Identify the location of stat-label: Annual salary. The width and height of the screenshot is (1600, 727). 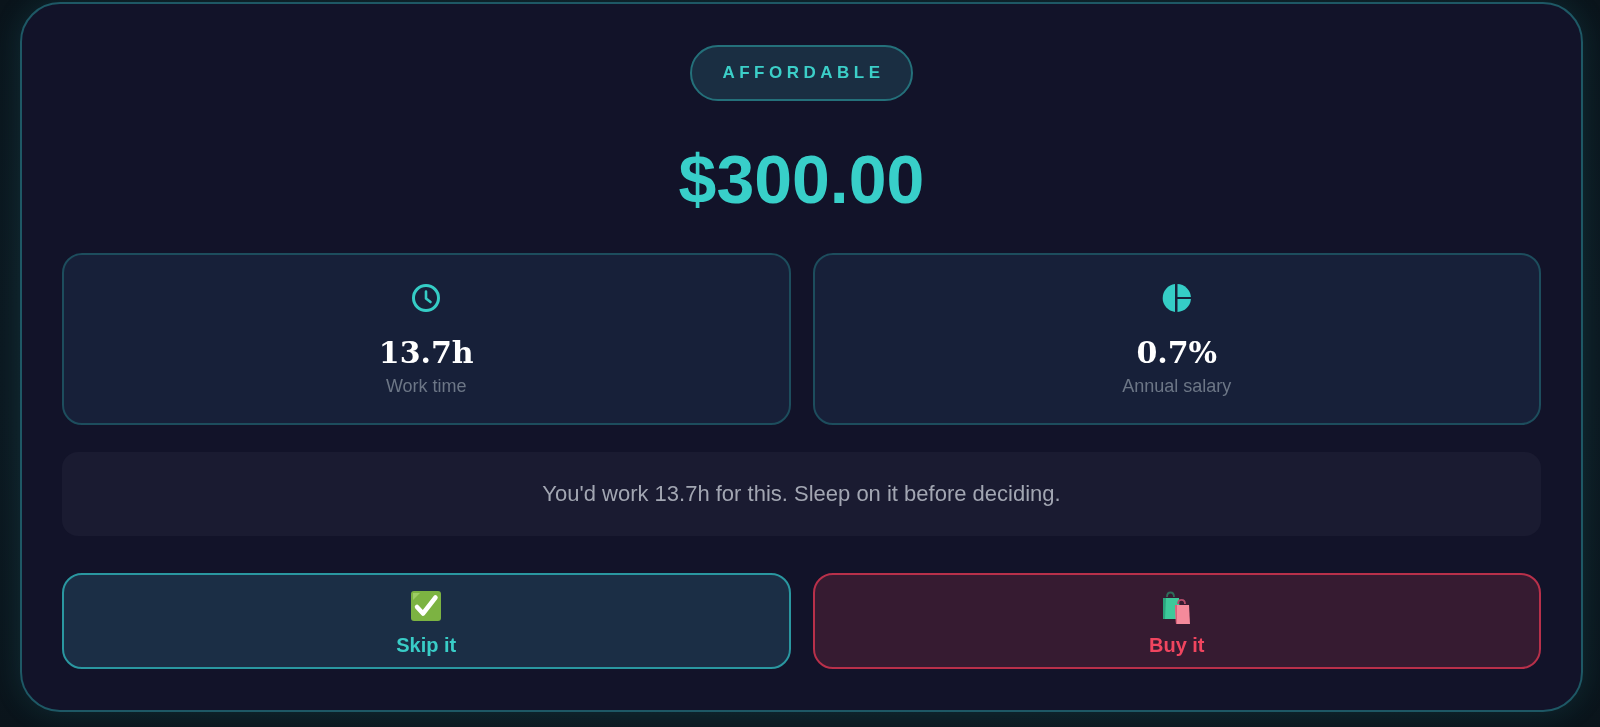
(1177, 386).